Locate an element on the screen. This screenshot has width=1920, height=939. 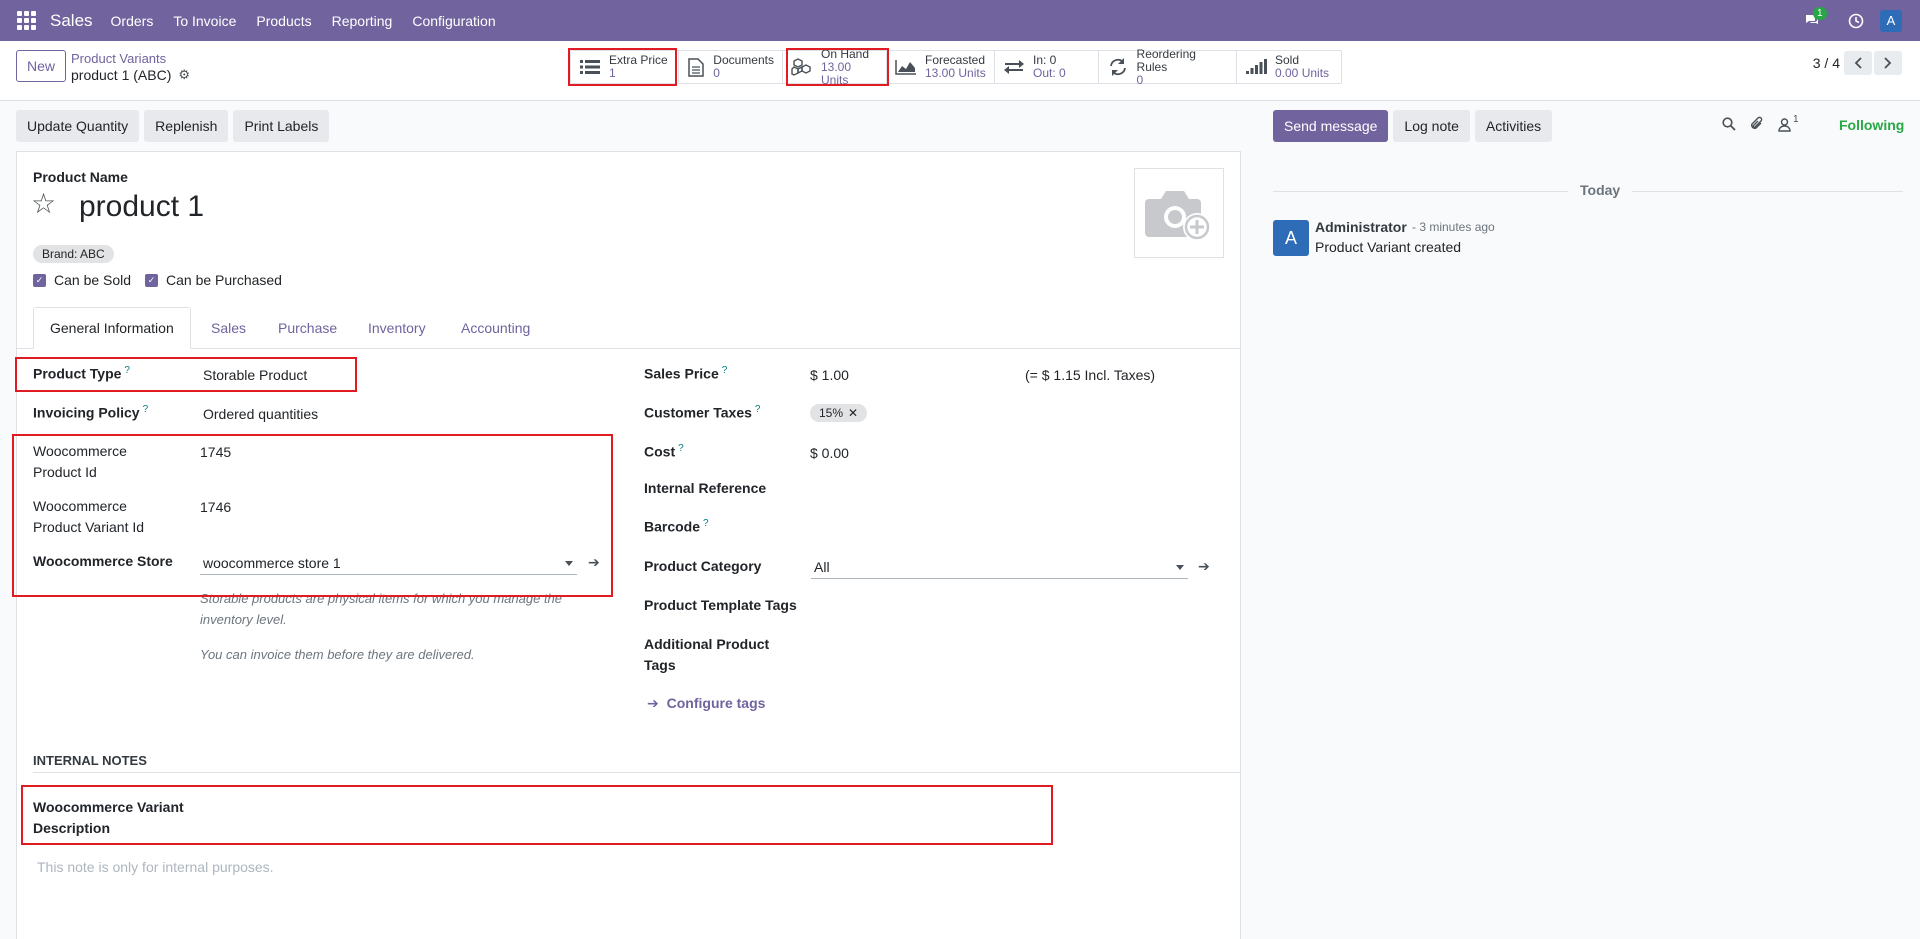
internal-reference-label: Internal Reference is located at coordinates (705, 488).